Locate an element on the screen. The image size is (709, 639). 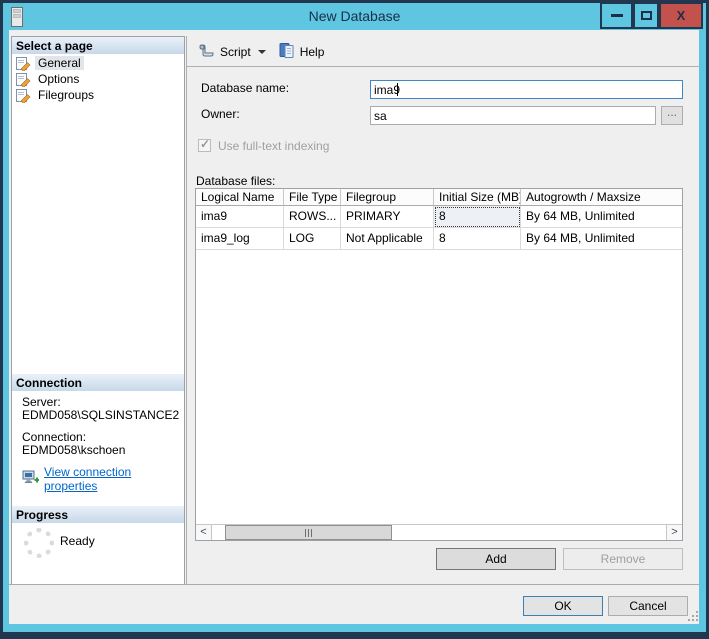
script-scroll-icon is located at coordinates (206, 51).